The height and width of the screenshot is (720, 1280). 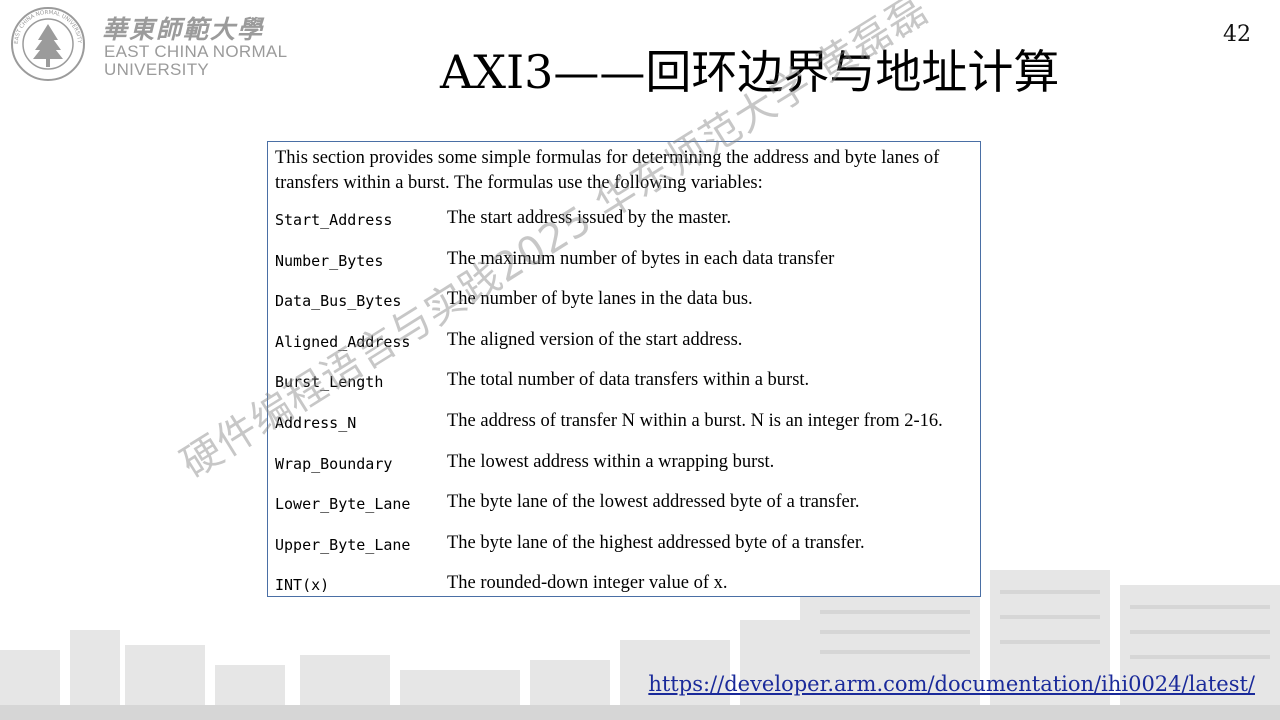 What do you see at coordinates (343, 504) in the screenshot?
I see `variable-name: Lower_Byte_Lane` at bounding box center [343, 504].